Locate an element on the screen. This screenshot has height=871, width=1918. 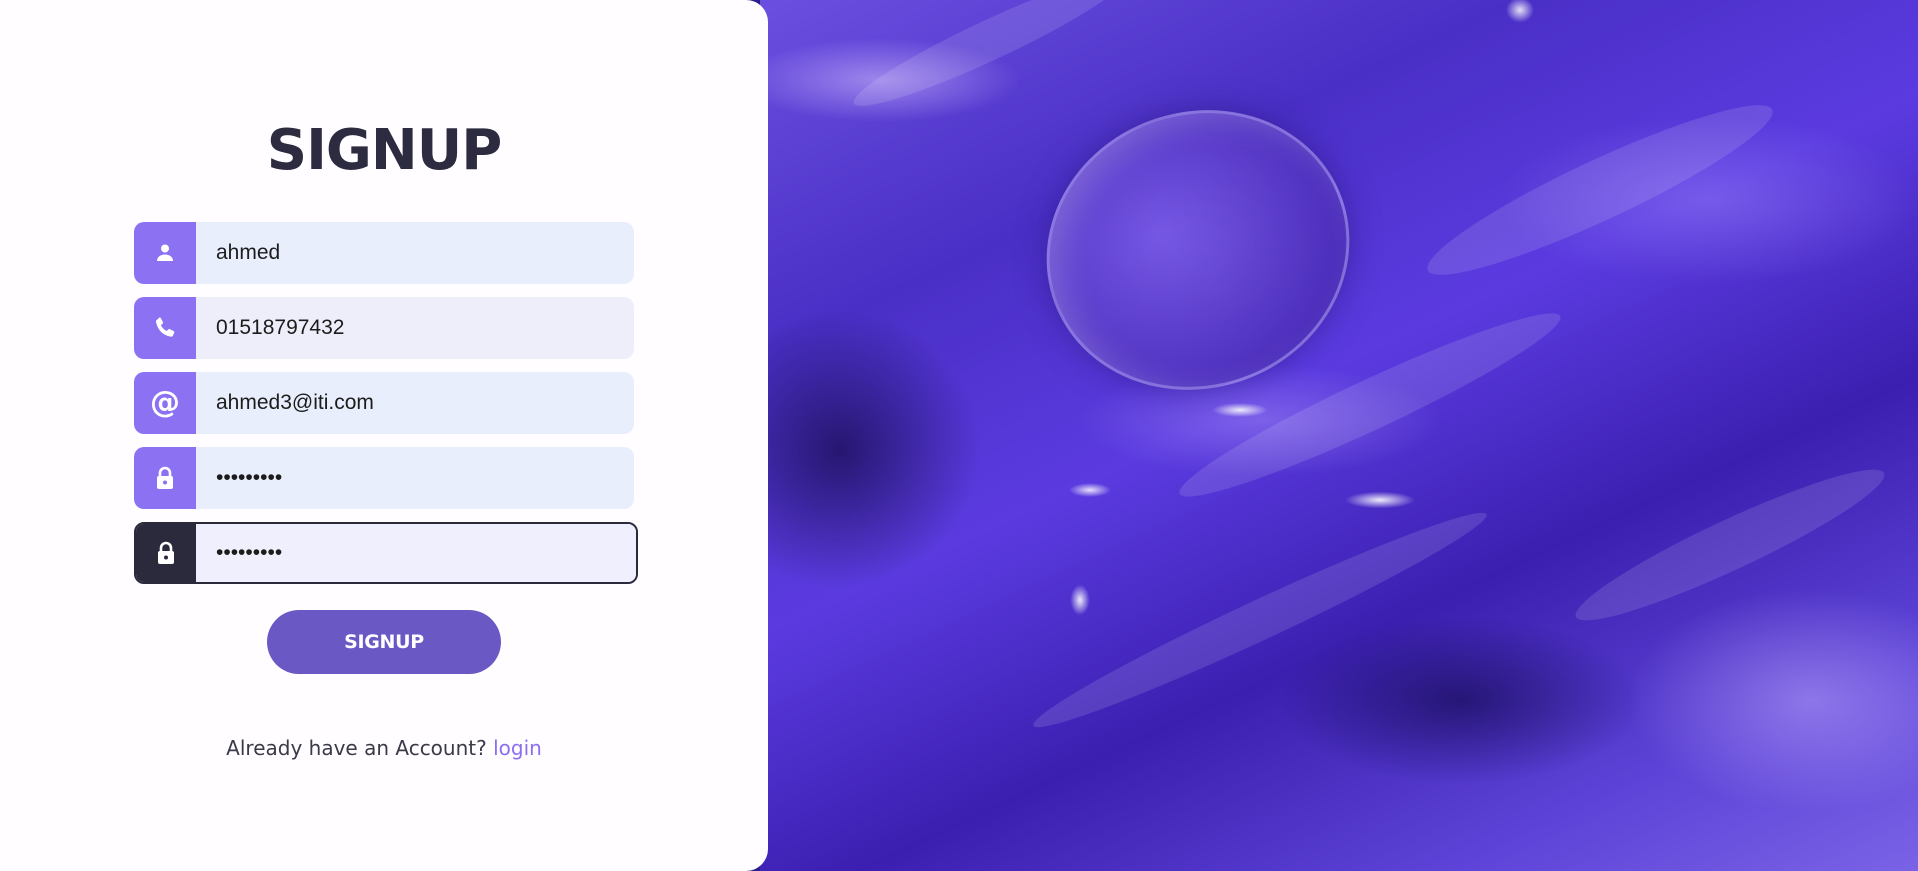
phone-icon is located at coordinates (165, 328).